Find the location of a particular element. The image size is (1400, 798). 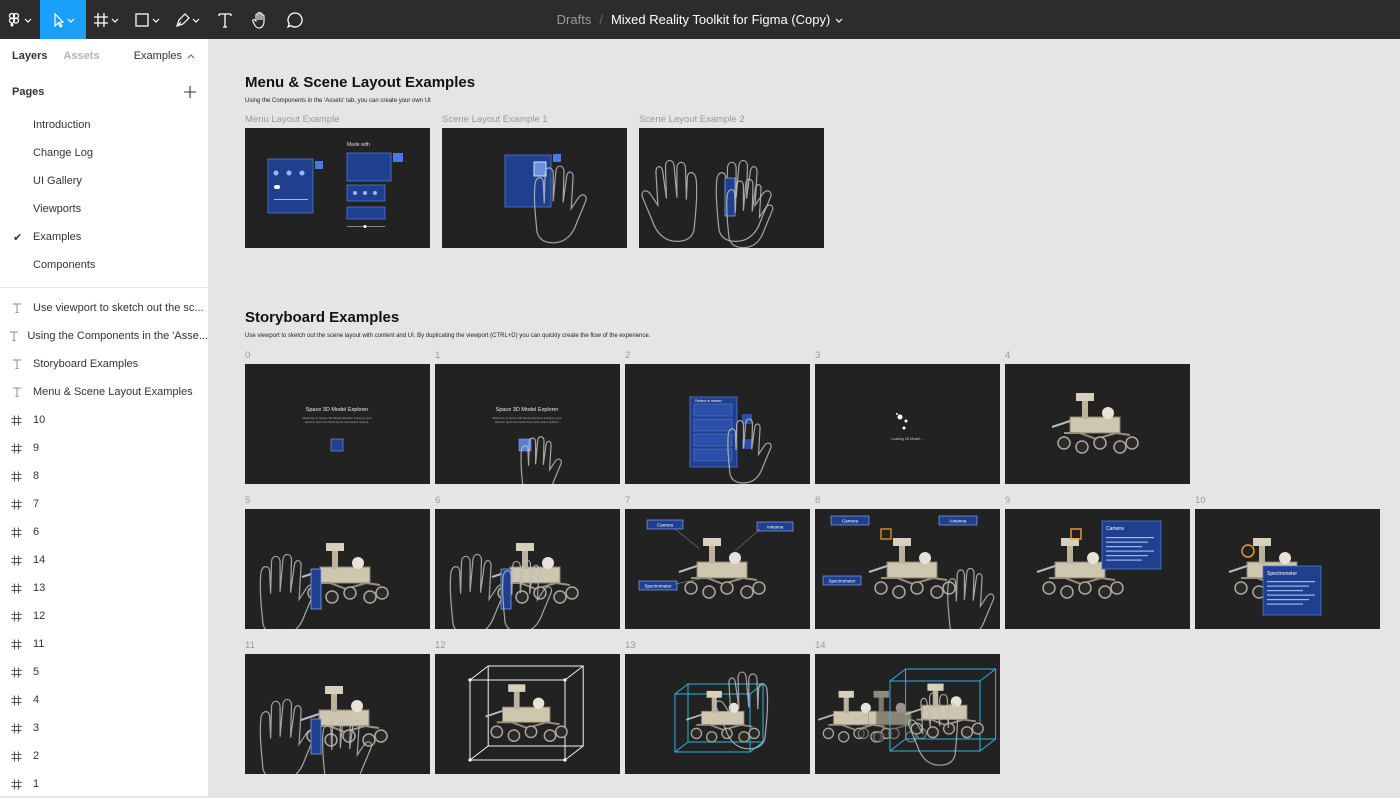

page-item-examples: ✔ Examples is located at coordinates (104, 237).